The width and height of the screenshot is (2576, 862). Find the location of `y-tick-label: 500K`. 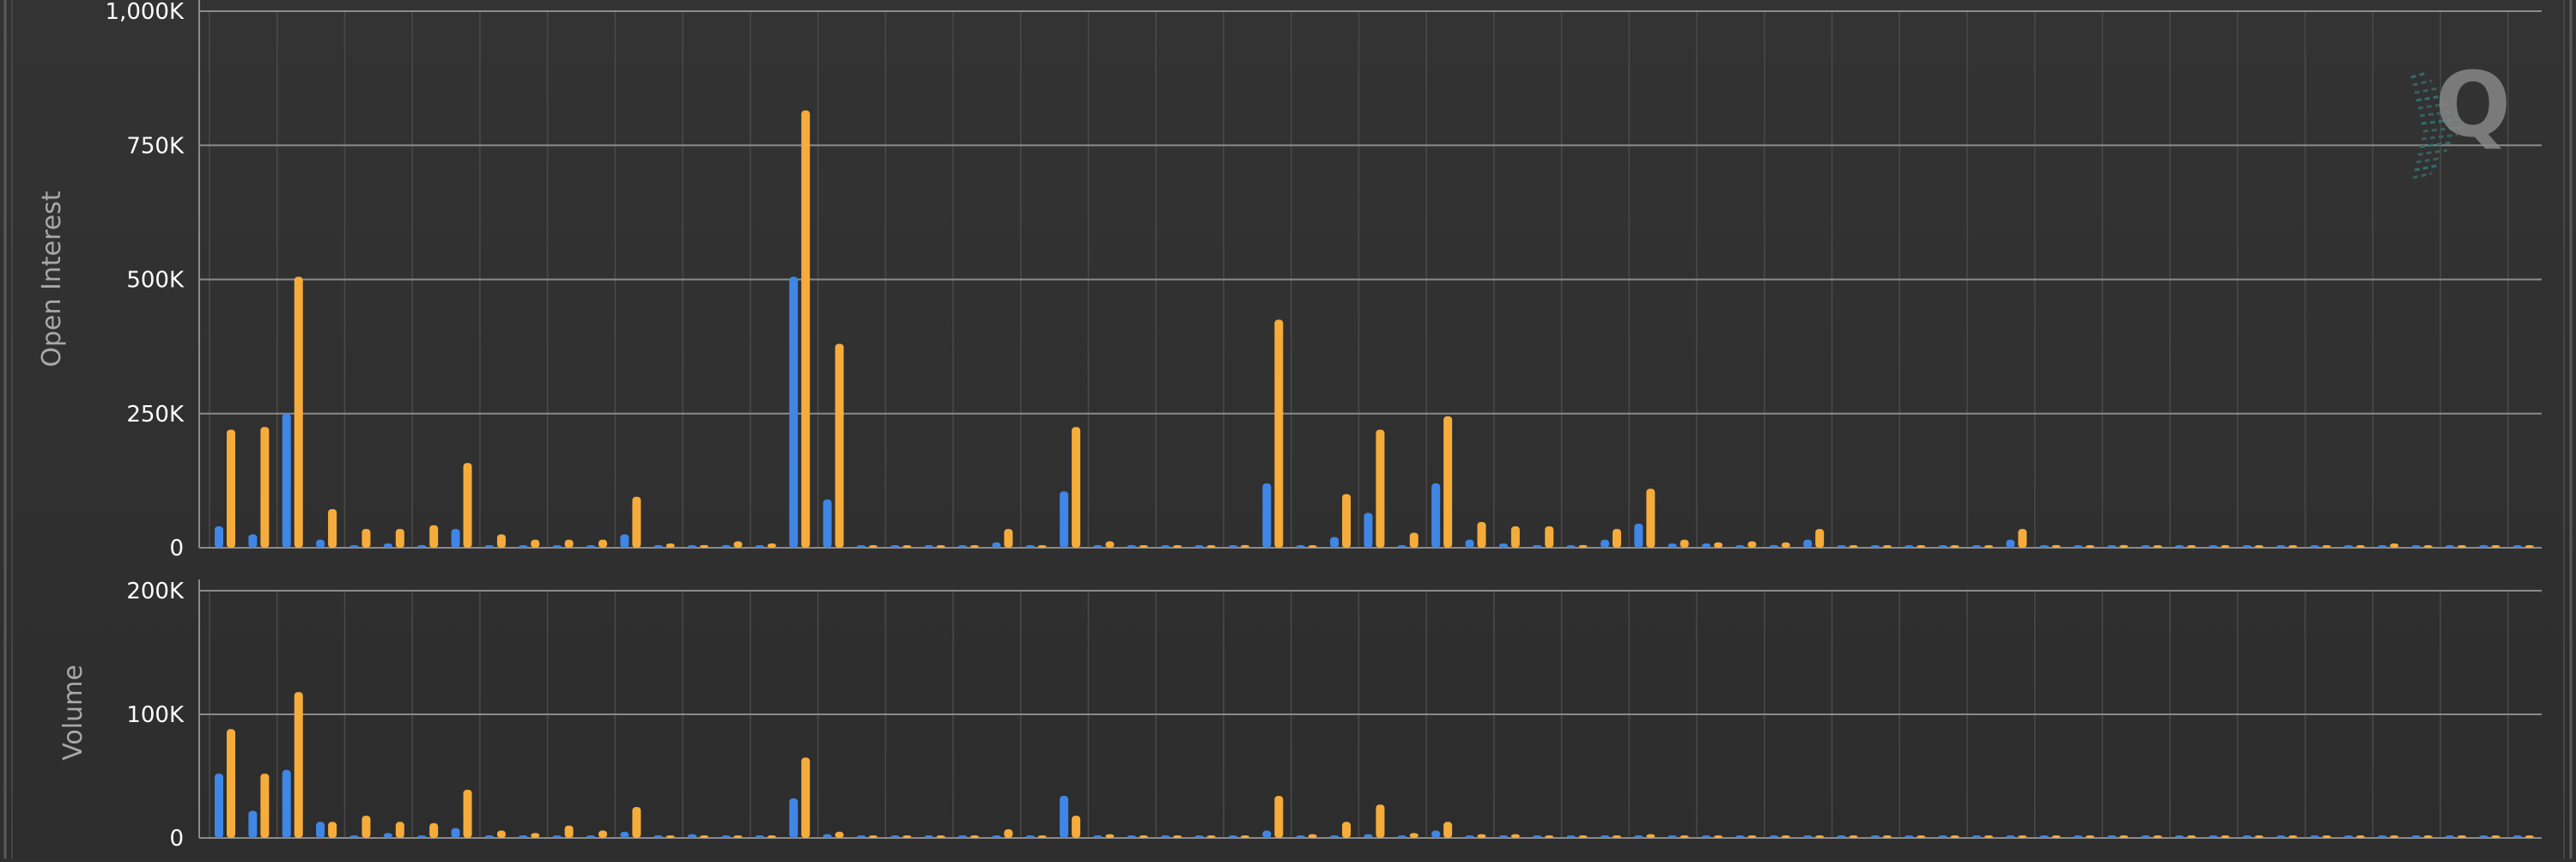

y-tick-label: 500K is located at coordinates (155, 281).